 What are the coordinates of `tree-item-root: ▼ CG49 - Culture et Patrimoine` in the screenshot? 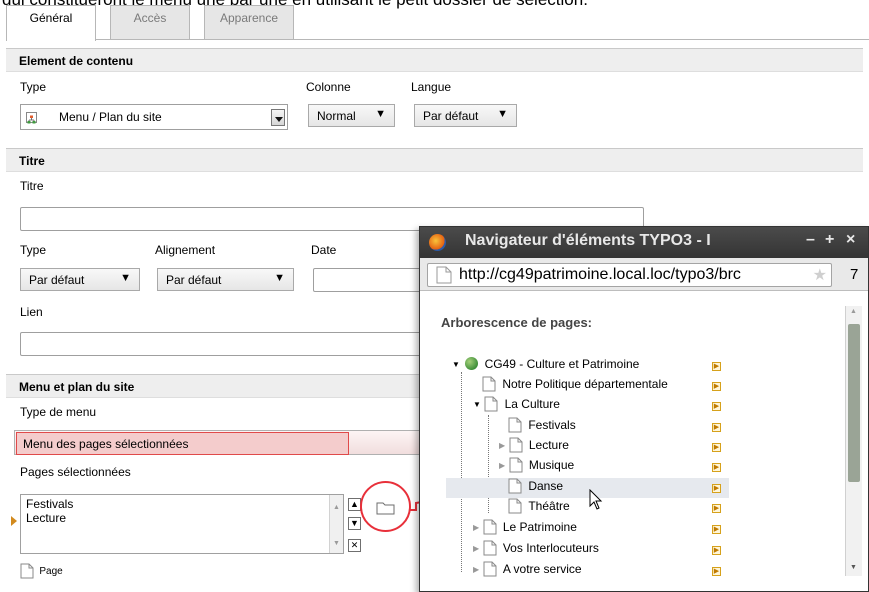 It's located at (545, 366).